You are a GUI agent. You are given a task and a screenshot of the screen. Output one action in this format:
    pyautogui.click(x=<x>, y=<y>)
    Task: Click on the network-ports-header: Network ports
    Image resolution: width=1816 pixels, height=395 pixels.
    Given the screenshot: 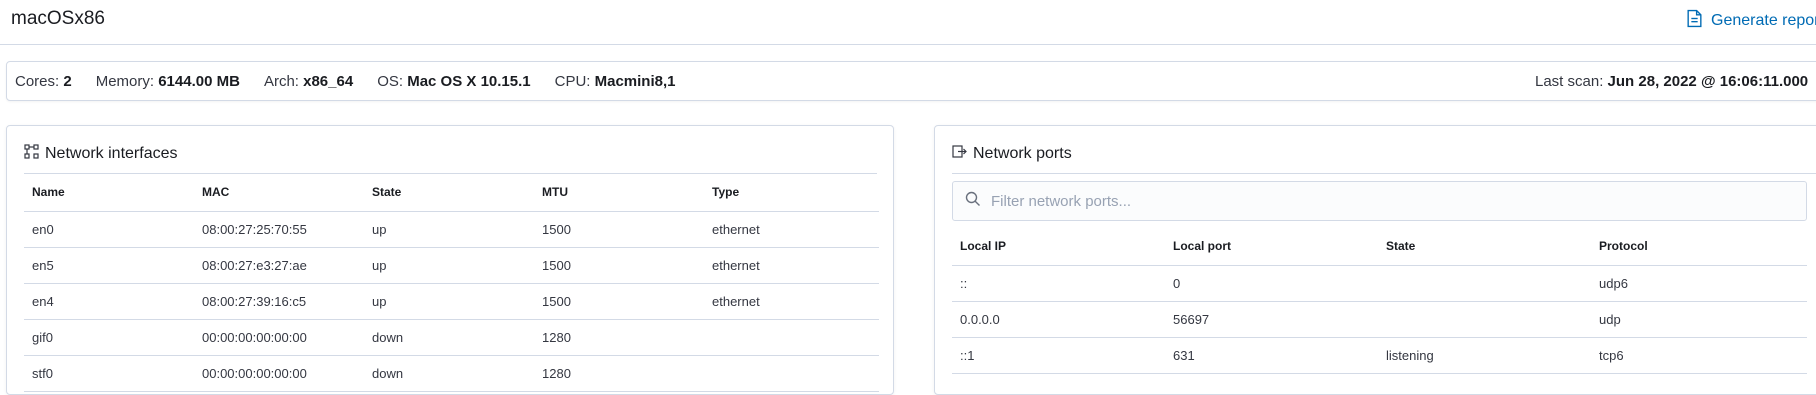 What is the action you would take?
    pyautogui.click(x=1012, y=154)
    